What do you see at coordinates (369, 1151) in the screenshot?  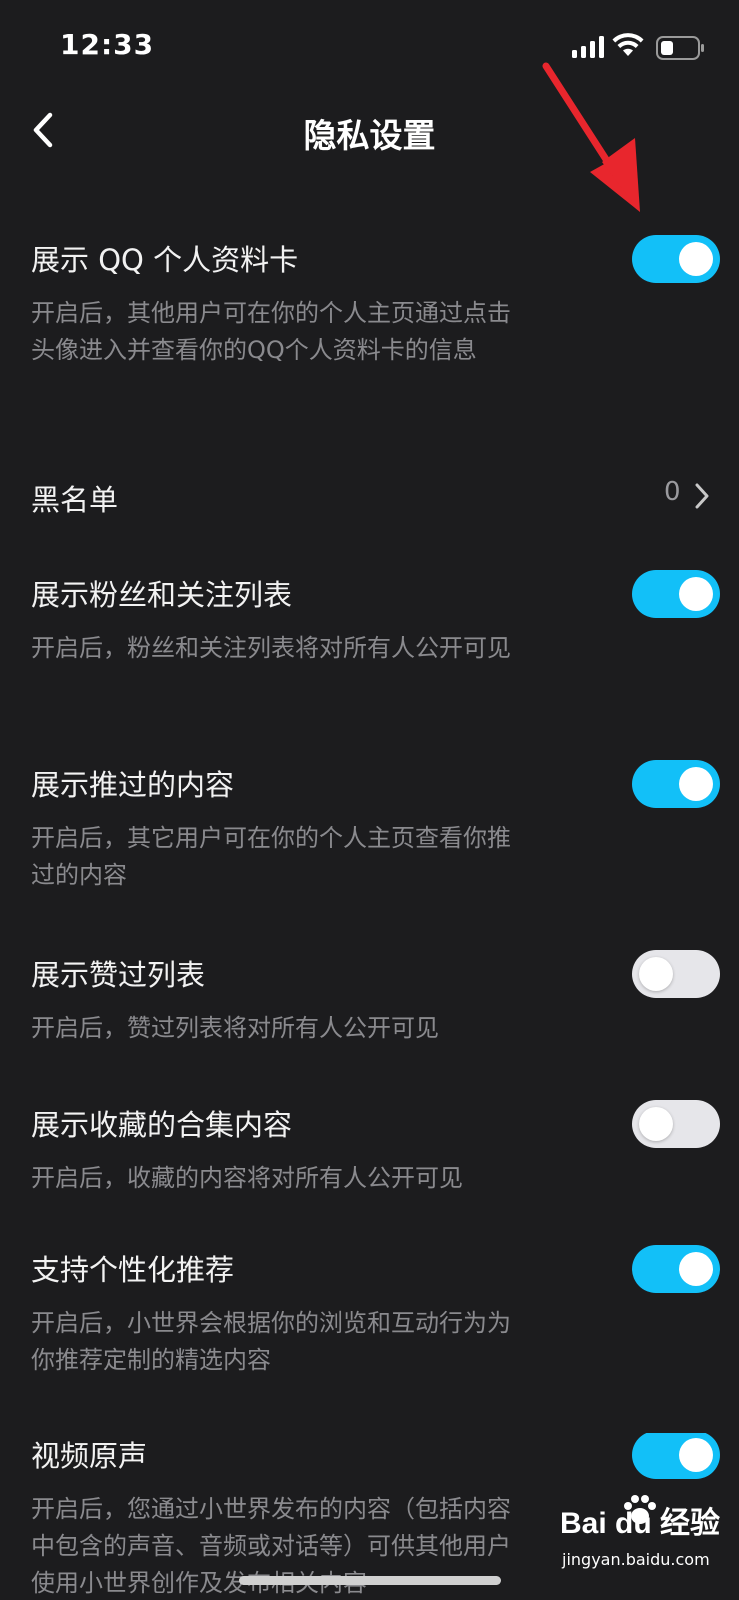 I see `setting-collected-albums: 展示收藏的合集内容 开启后，收藏的内容将对所有人公开可见` at bounding box center [369, 1151].